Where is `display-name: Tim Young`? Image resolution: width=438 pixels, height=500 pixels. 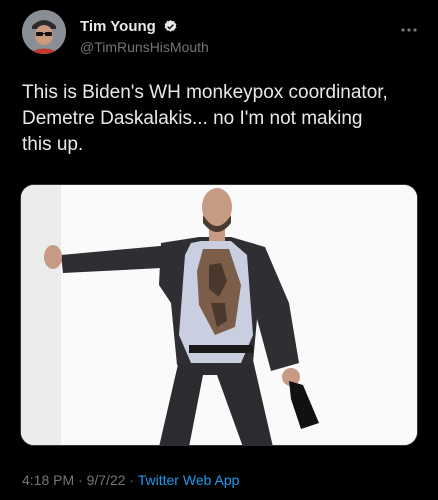
display-name: Tim Young is located at coordinates (118, 26).